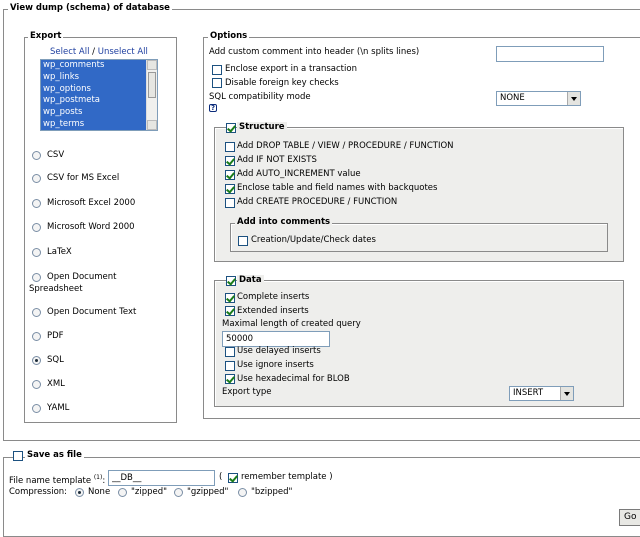 The height and width of the screenshot is (537, 640). What do you see at coordinates (92, 312) in the screenshot?
I see `format-label: Open Document Text` at bounding box center [92, 312].